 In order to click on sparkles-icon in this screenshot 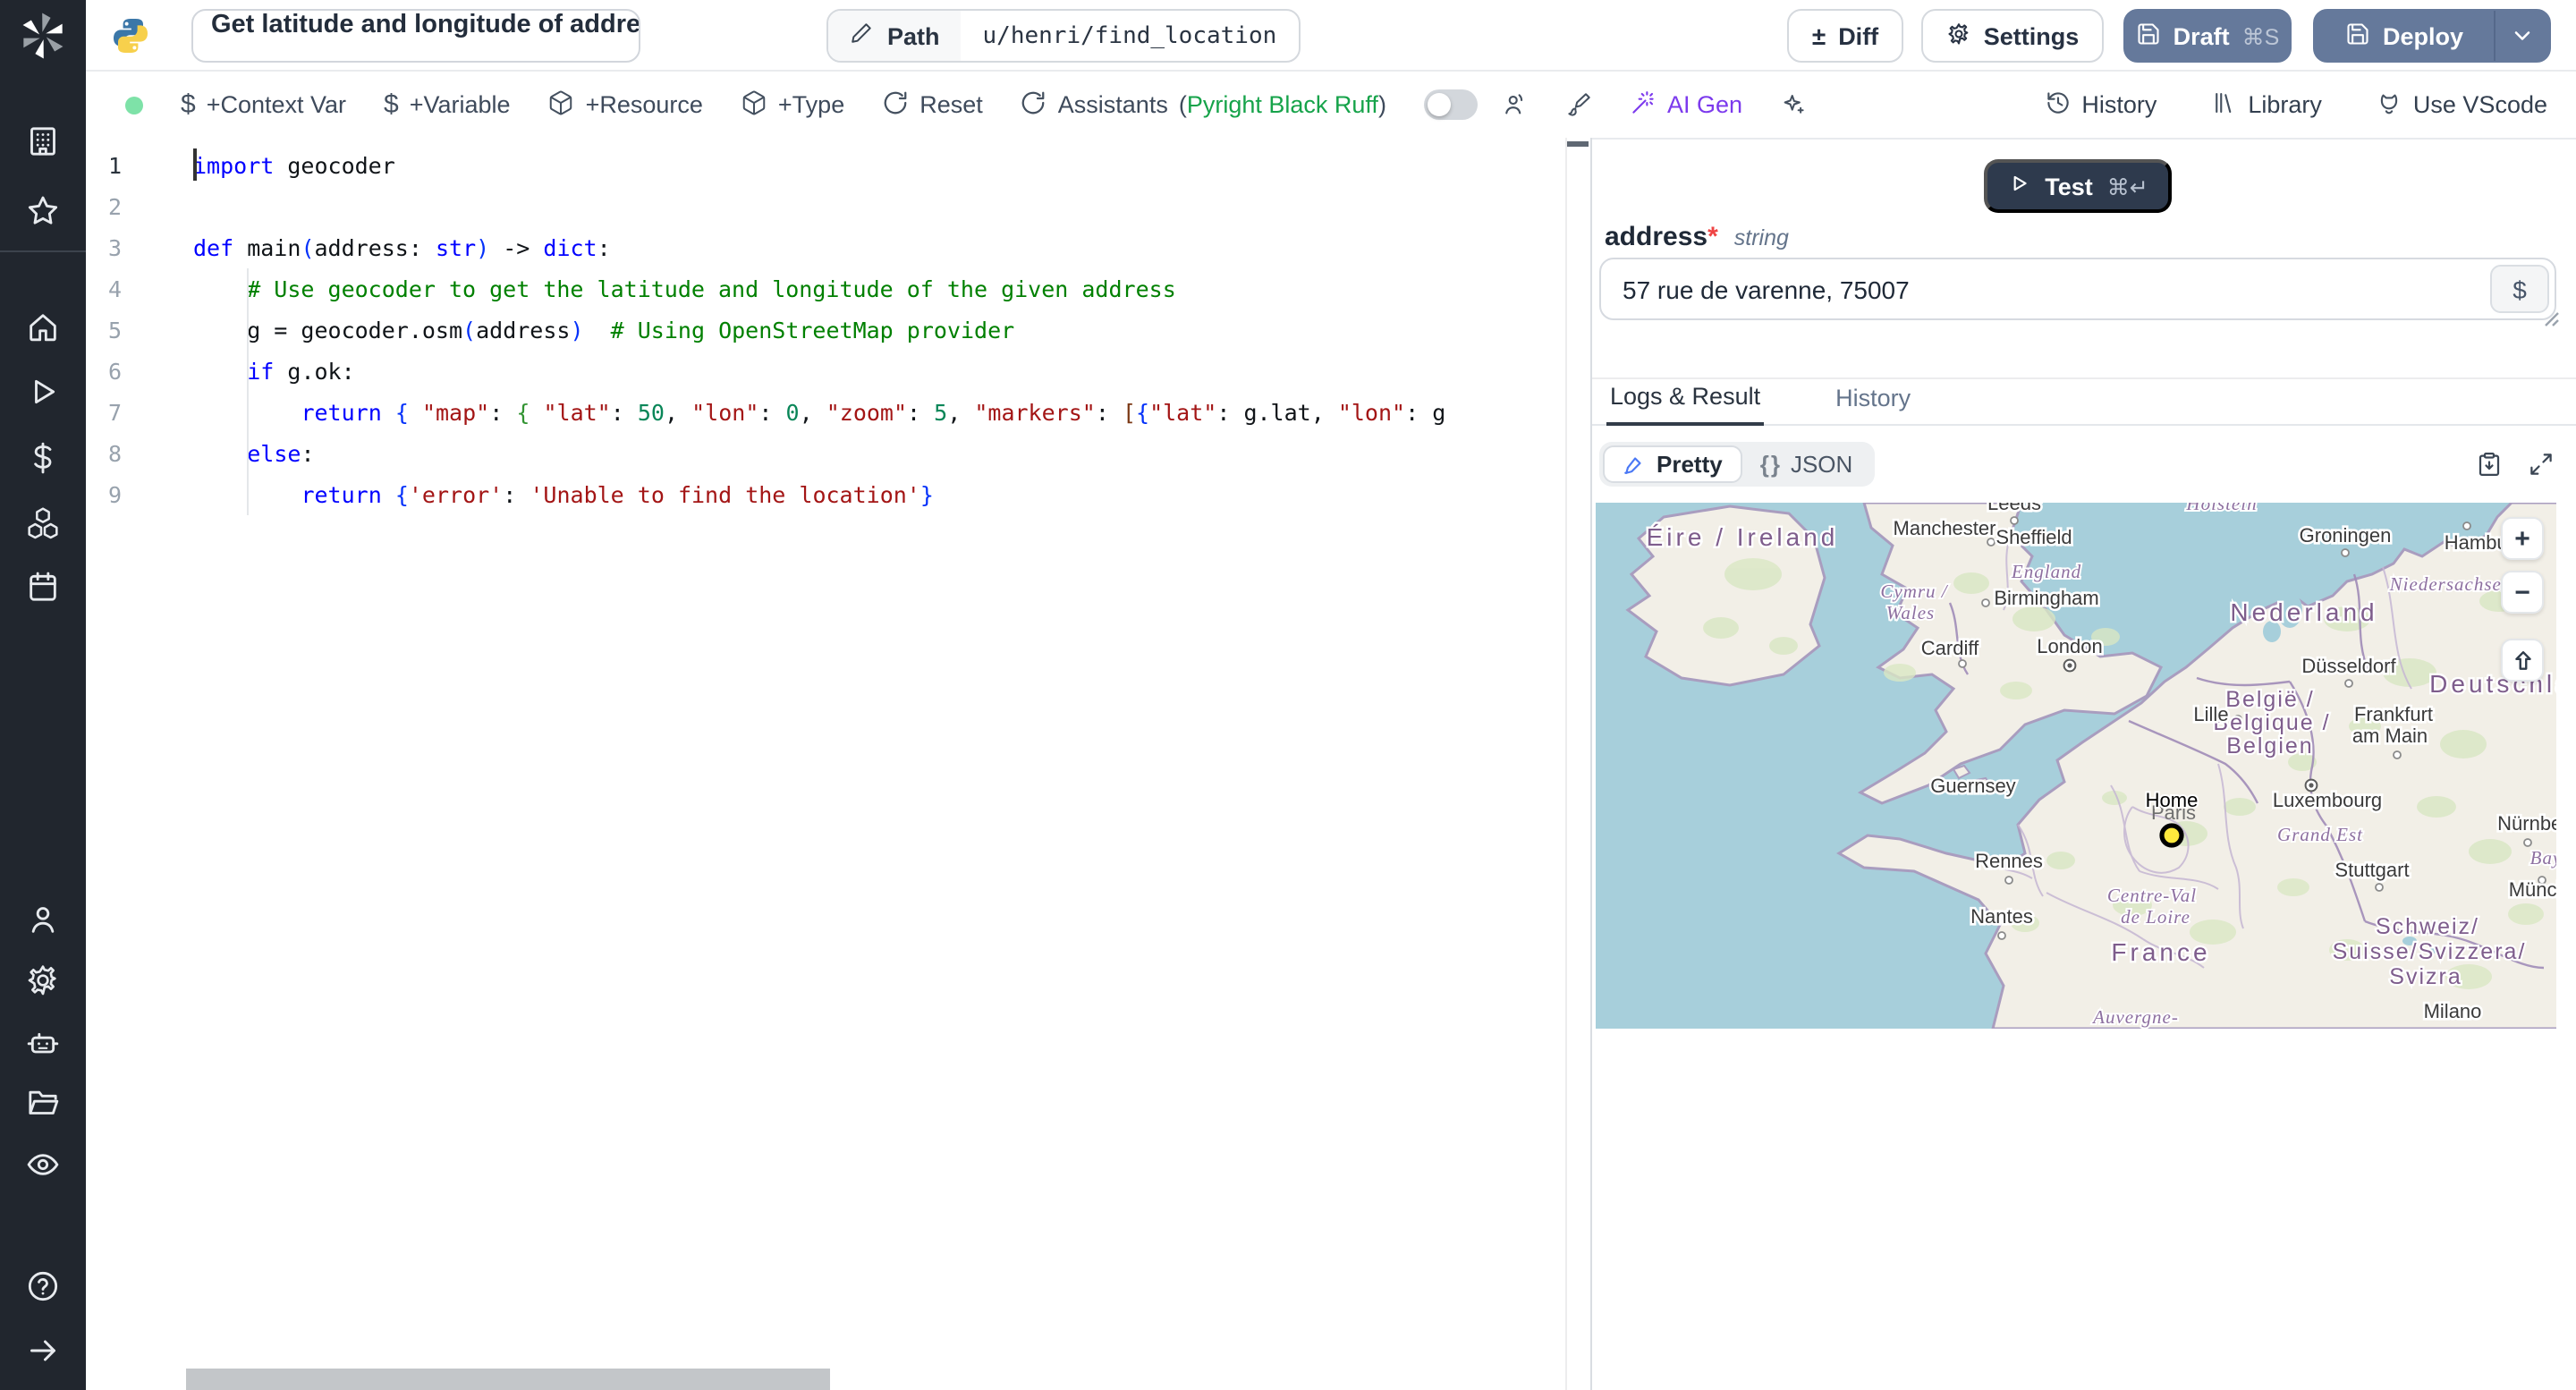, I will do `click(1793, 104)`.